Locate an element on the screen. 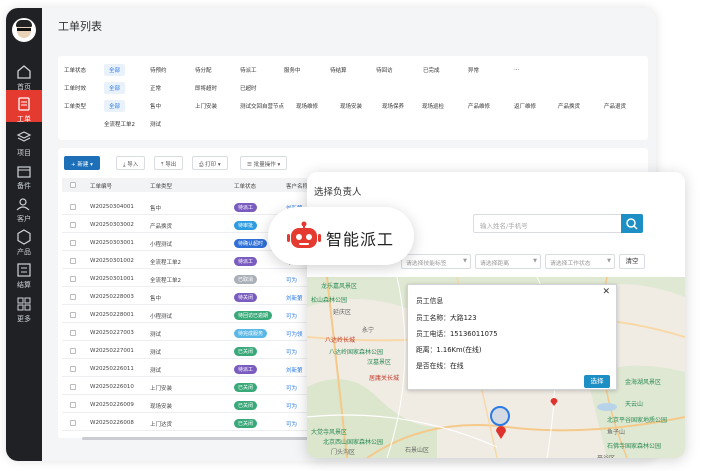  filter-option: 已完成 is located at coordinates (431, 70).